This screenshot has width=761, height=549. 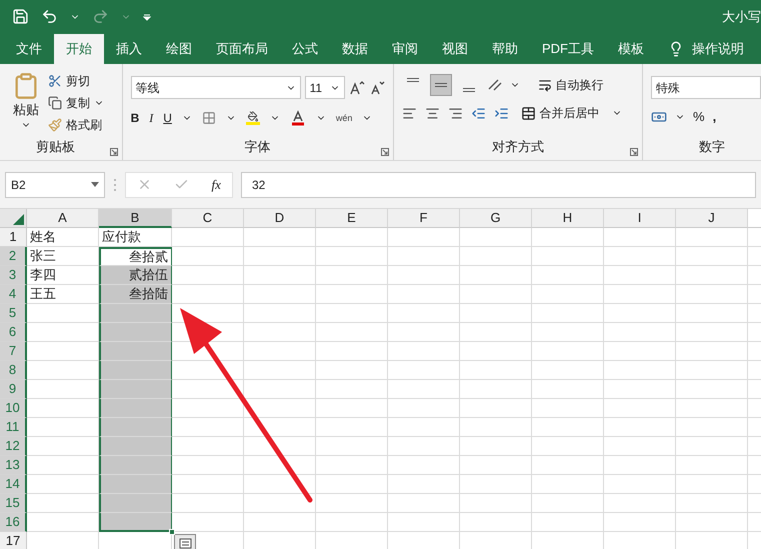 I want to click on wrap-text-button: 自动换行, so click(x=571, y=85).